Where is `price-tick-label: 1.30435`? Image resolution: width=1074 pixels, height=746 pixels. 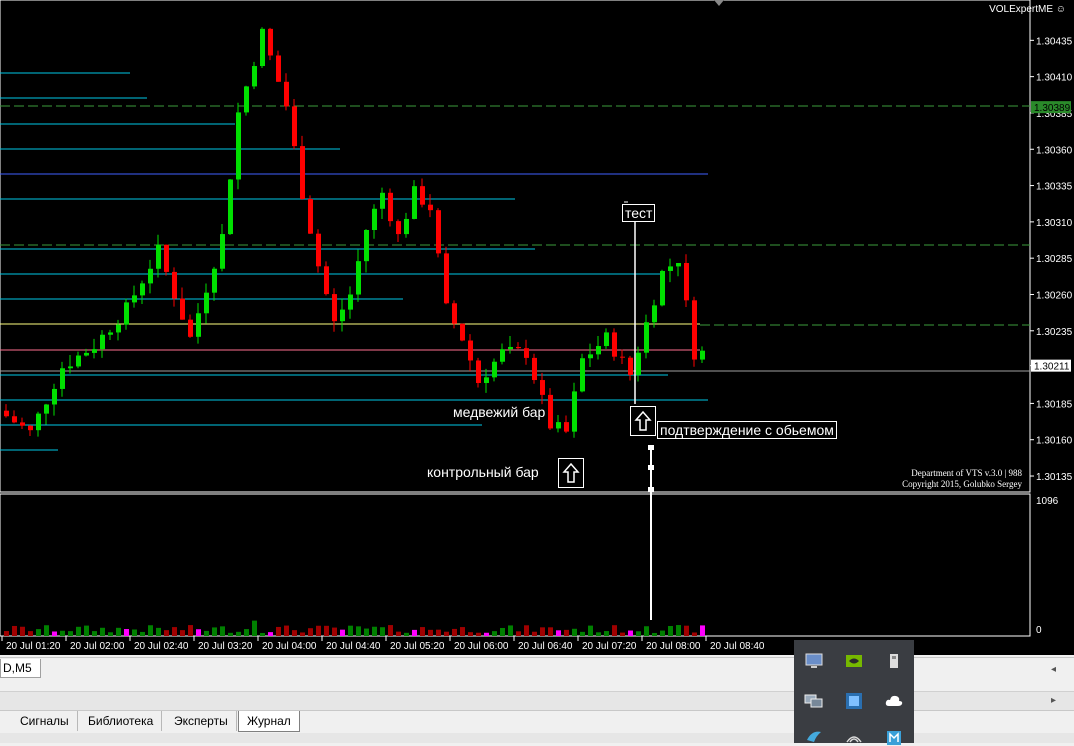
price-tick-label: 1.30435 is located at coordinates (1054, 41).